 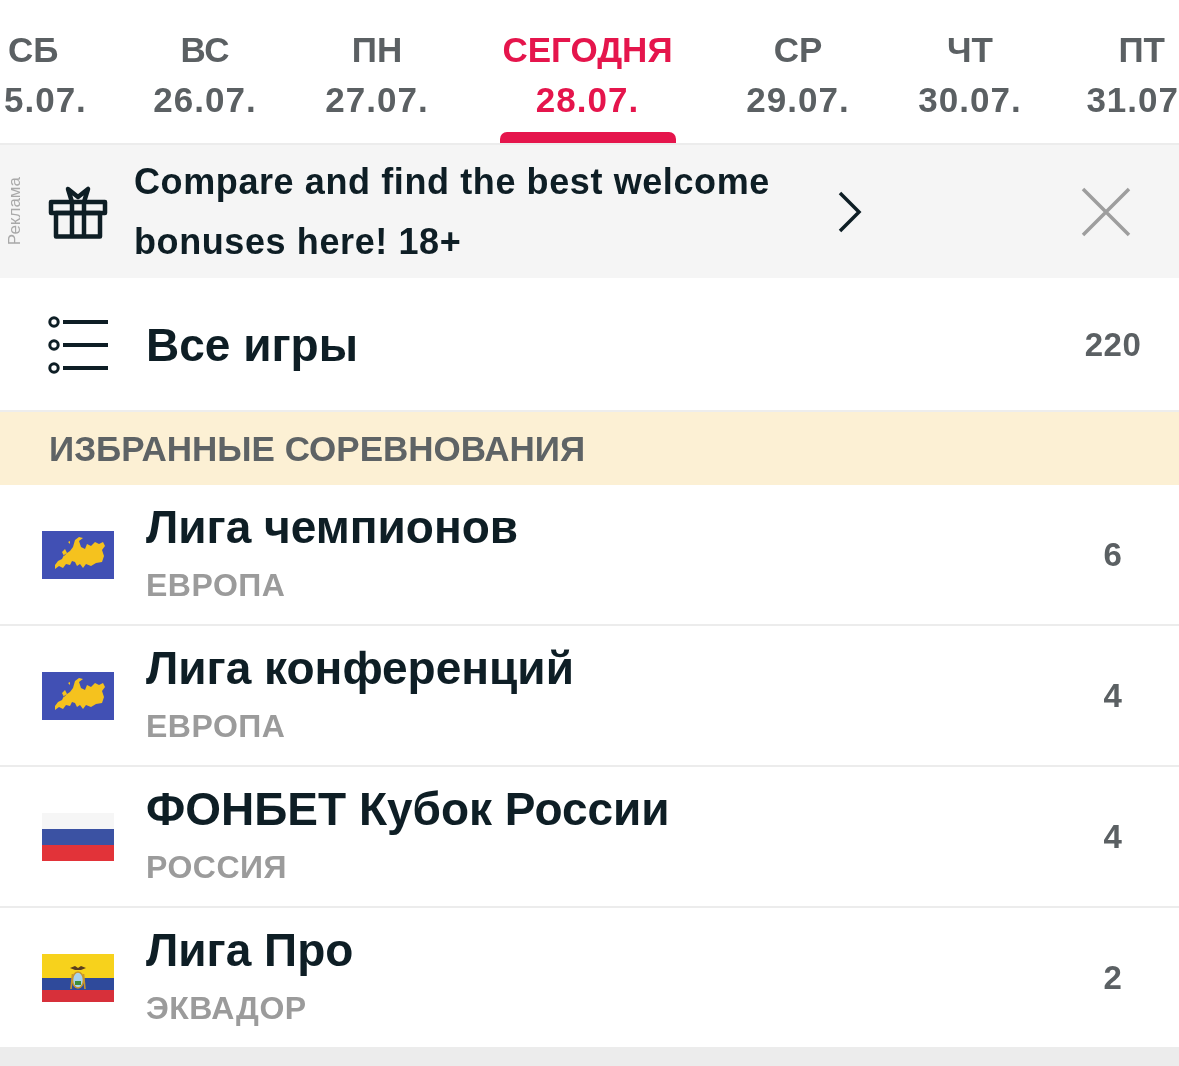 What do you see at coordinates (850, 211) in the screenshot?
I see `chevron-right-icon` at bounding box center [850, 211].